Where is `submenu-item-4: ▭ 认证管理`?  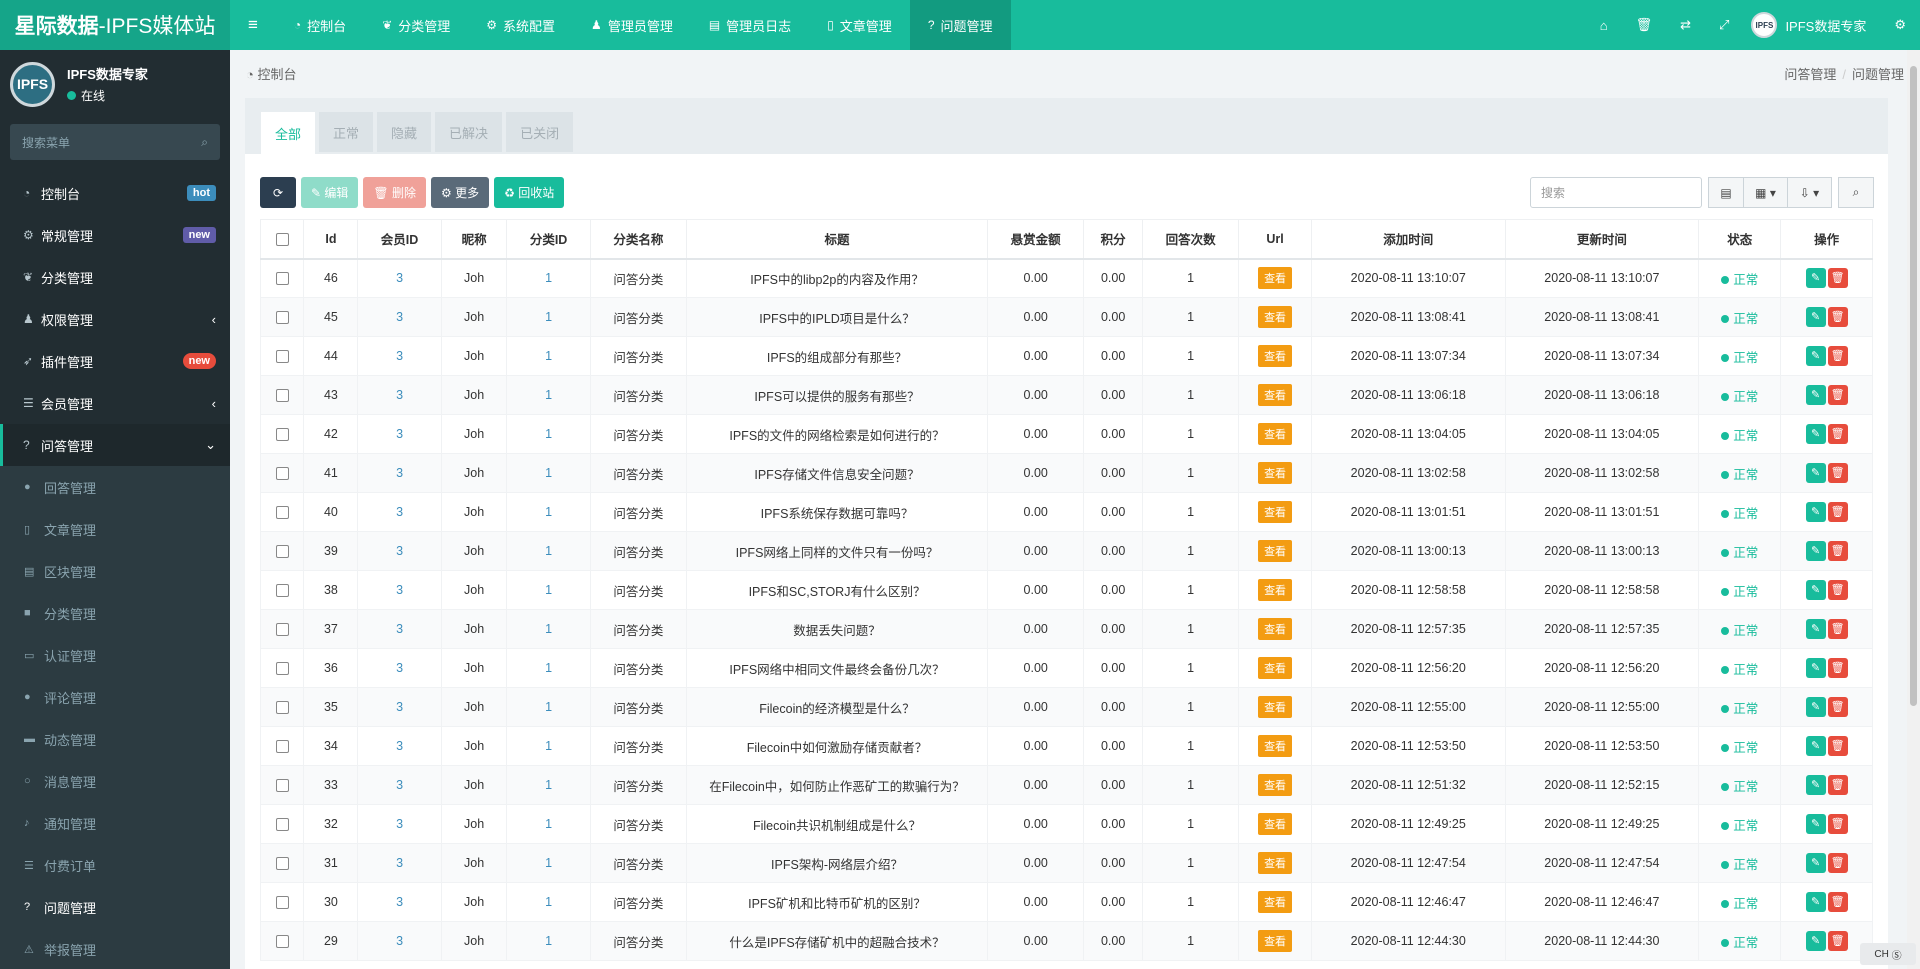
submenu-item-4: ▭ 认证管理 is located at coordinates (115, 655).